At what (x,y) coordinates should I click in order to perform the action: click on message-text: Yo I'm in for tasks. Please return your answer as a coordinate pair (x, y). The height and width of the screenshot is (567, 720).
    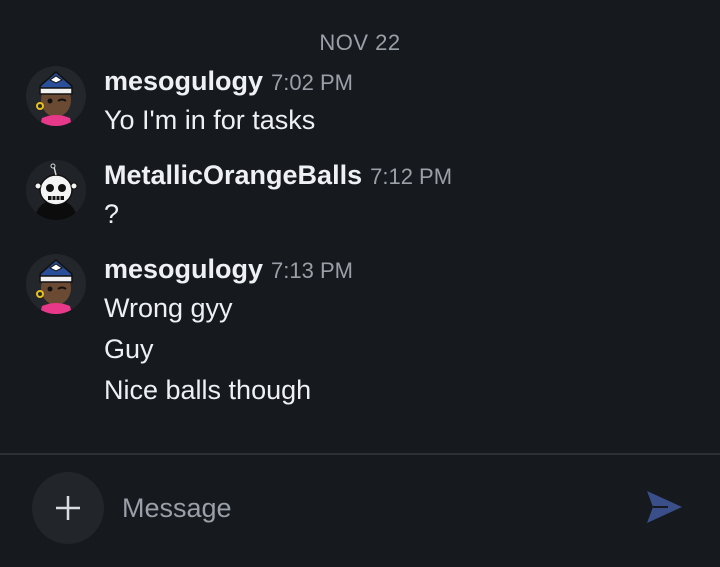
    Looking at the image, I should click on (407, 120).